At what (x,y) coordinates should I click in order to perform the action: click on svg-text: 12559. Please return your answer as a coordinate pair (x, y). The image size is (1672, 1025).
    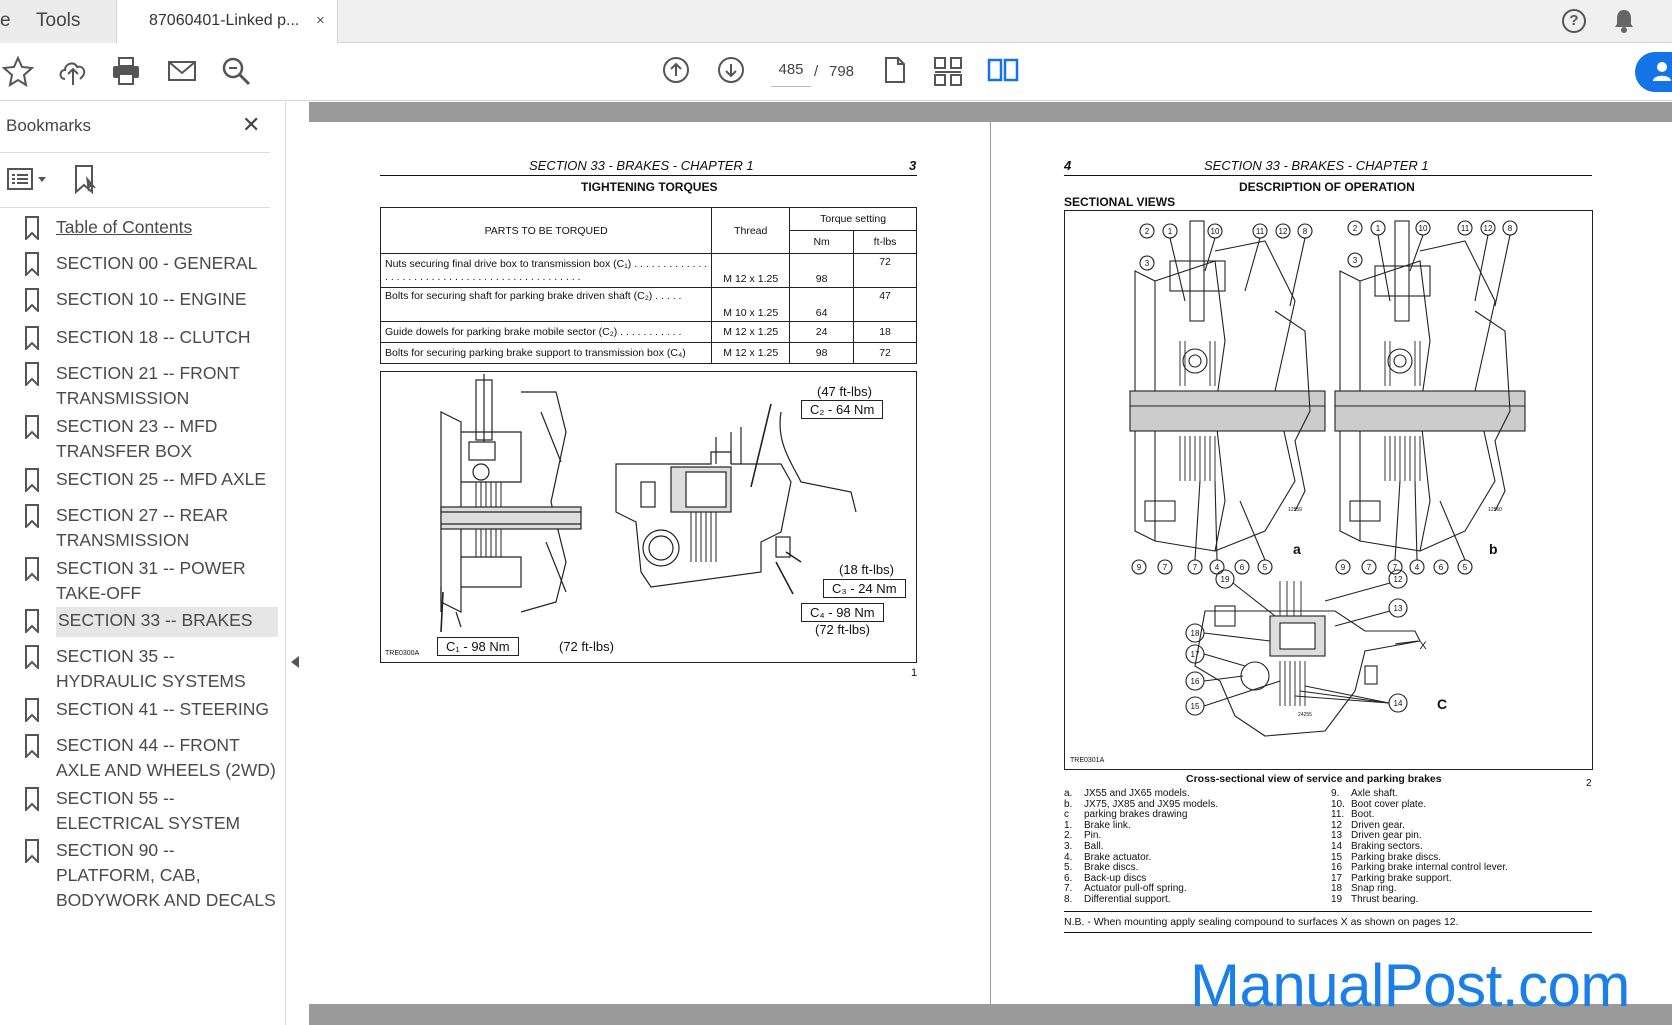
    Looking at the image, I should click on (1295, 510).